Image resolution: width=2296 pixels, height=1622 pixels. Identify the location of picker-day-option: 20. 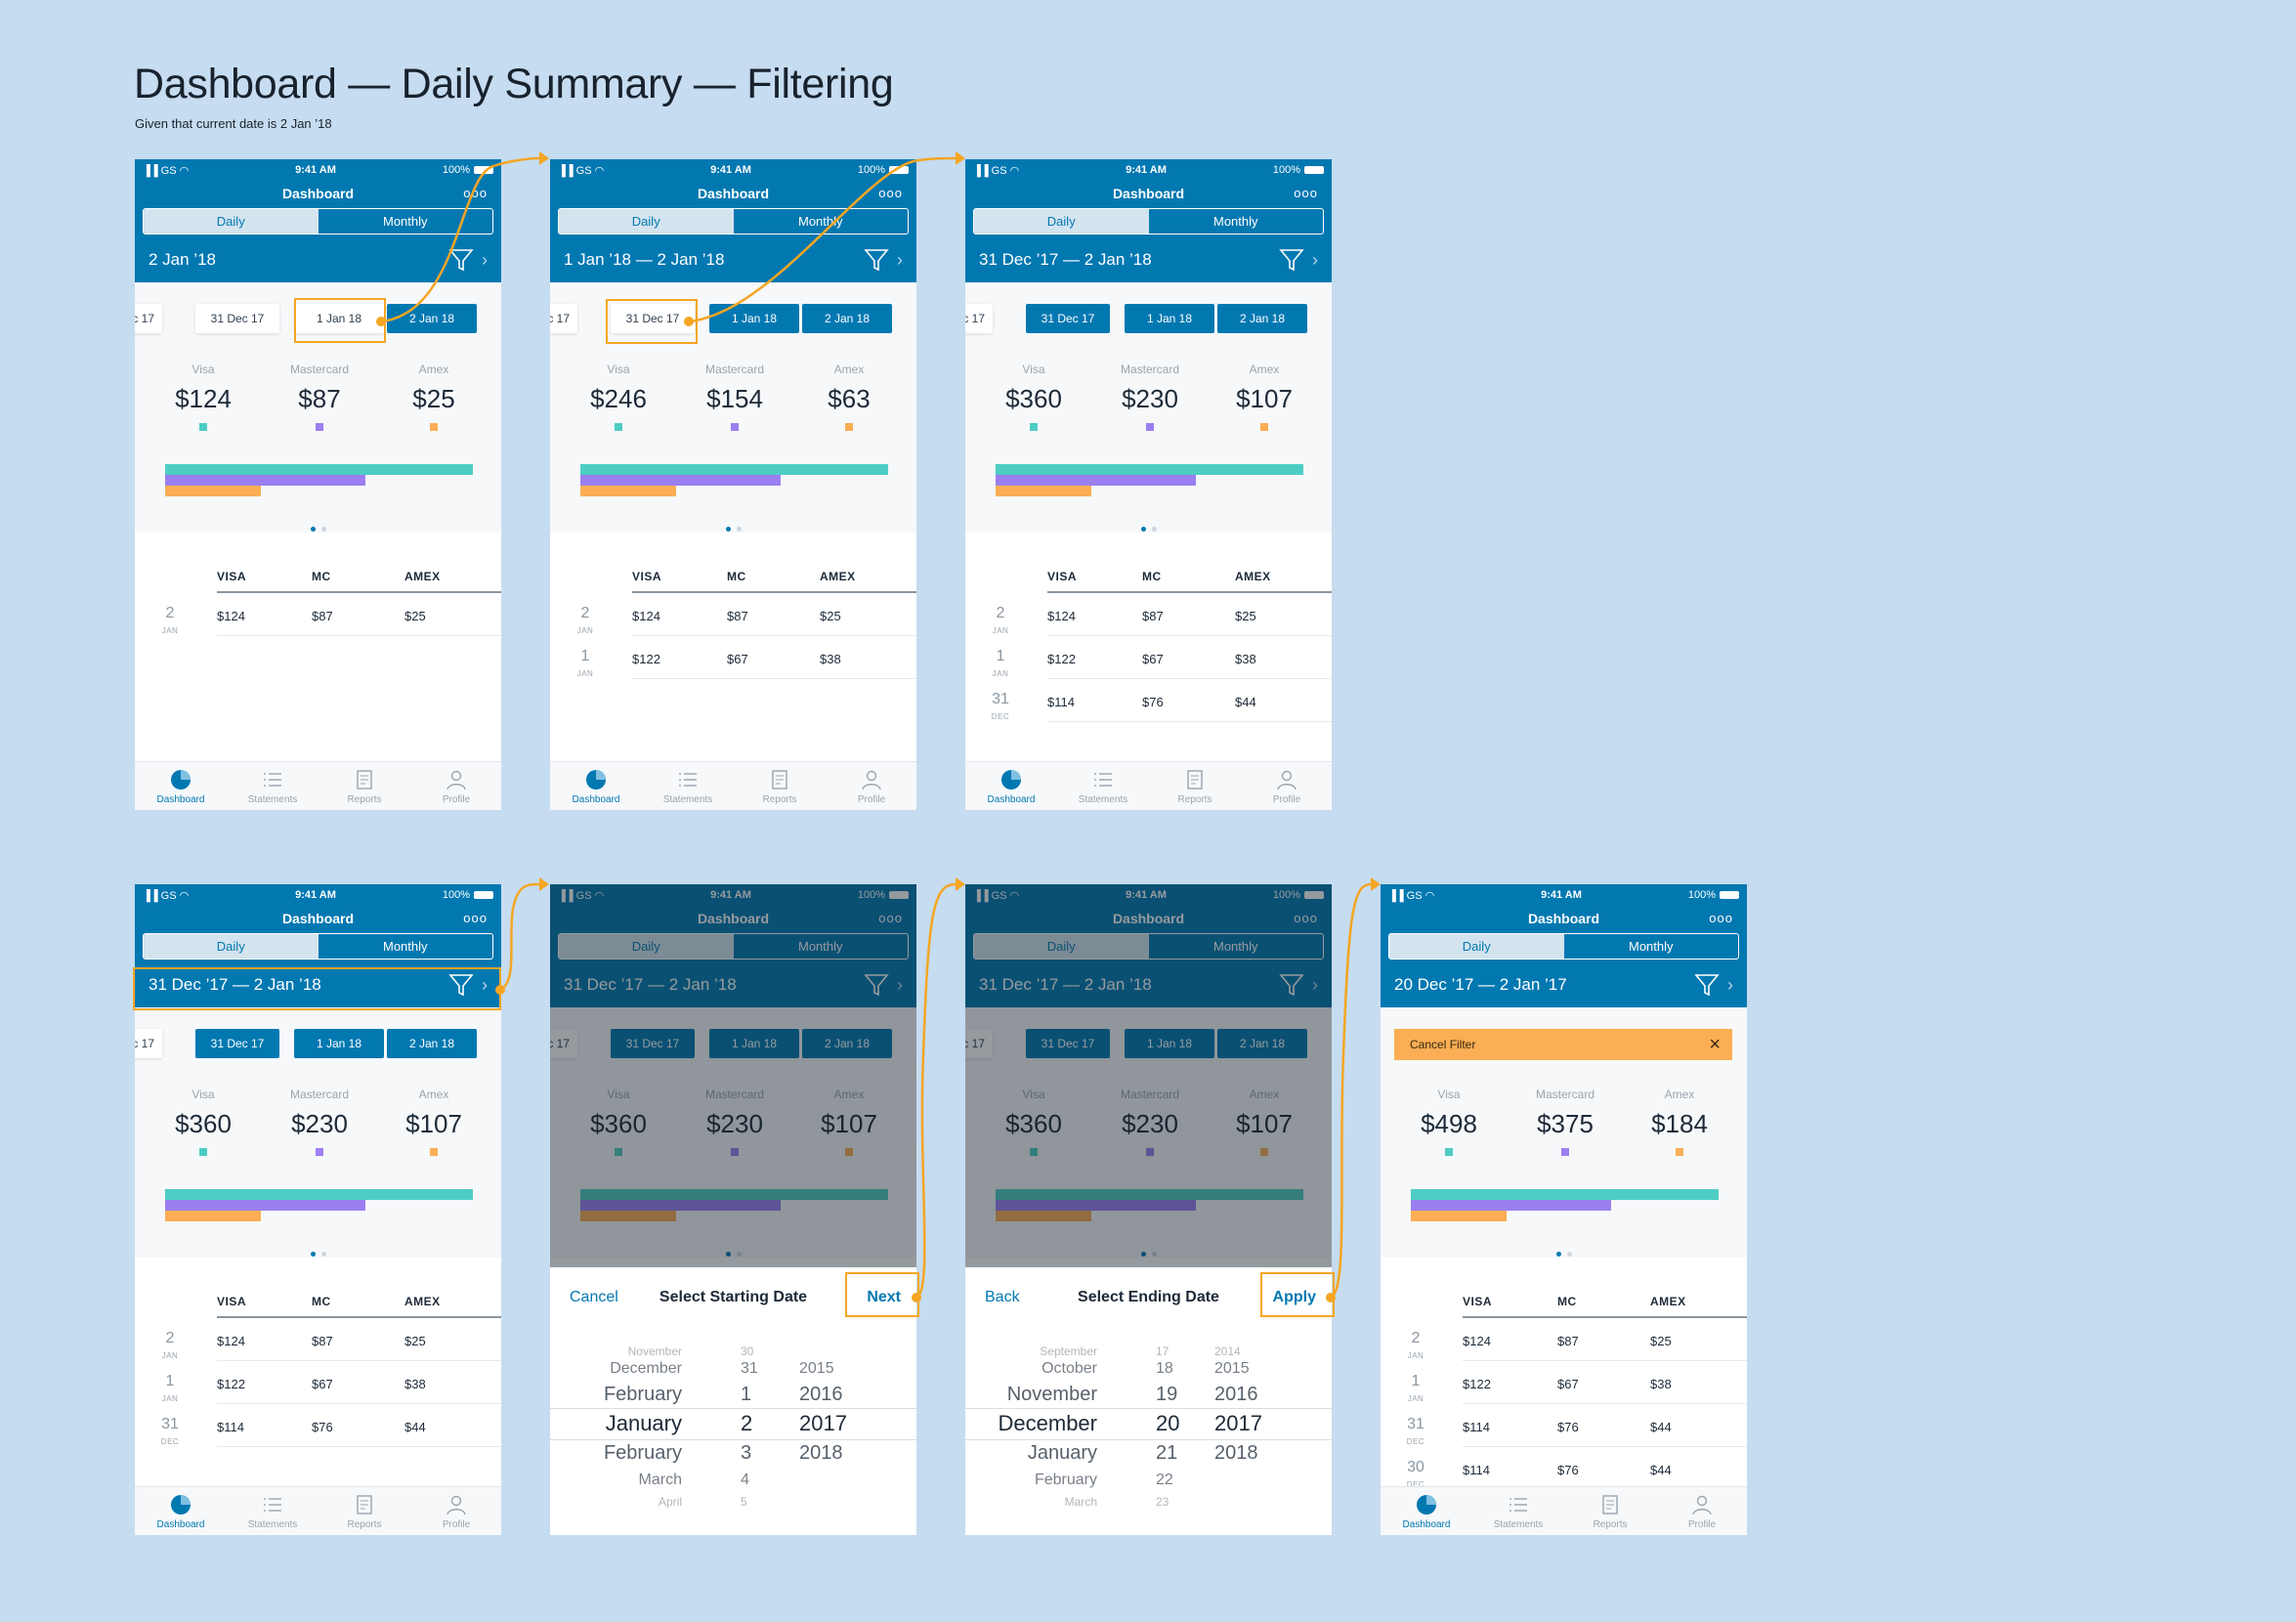
(1167, 1423).